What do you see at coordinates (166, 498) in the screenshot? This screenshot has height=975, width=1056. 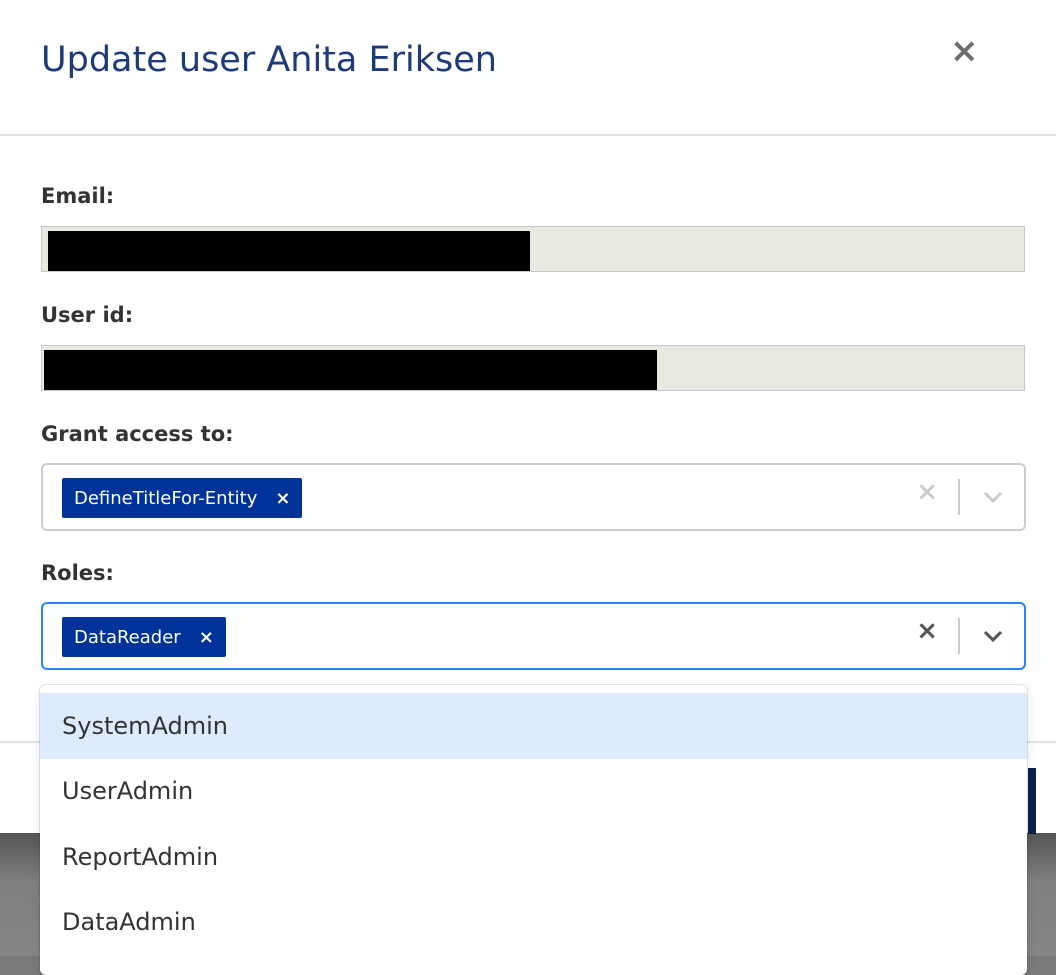 I see `grant-chip-label: DefineTitleFor-Entity` at bounding box center [166, 498].